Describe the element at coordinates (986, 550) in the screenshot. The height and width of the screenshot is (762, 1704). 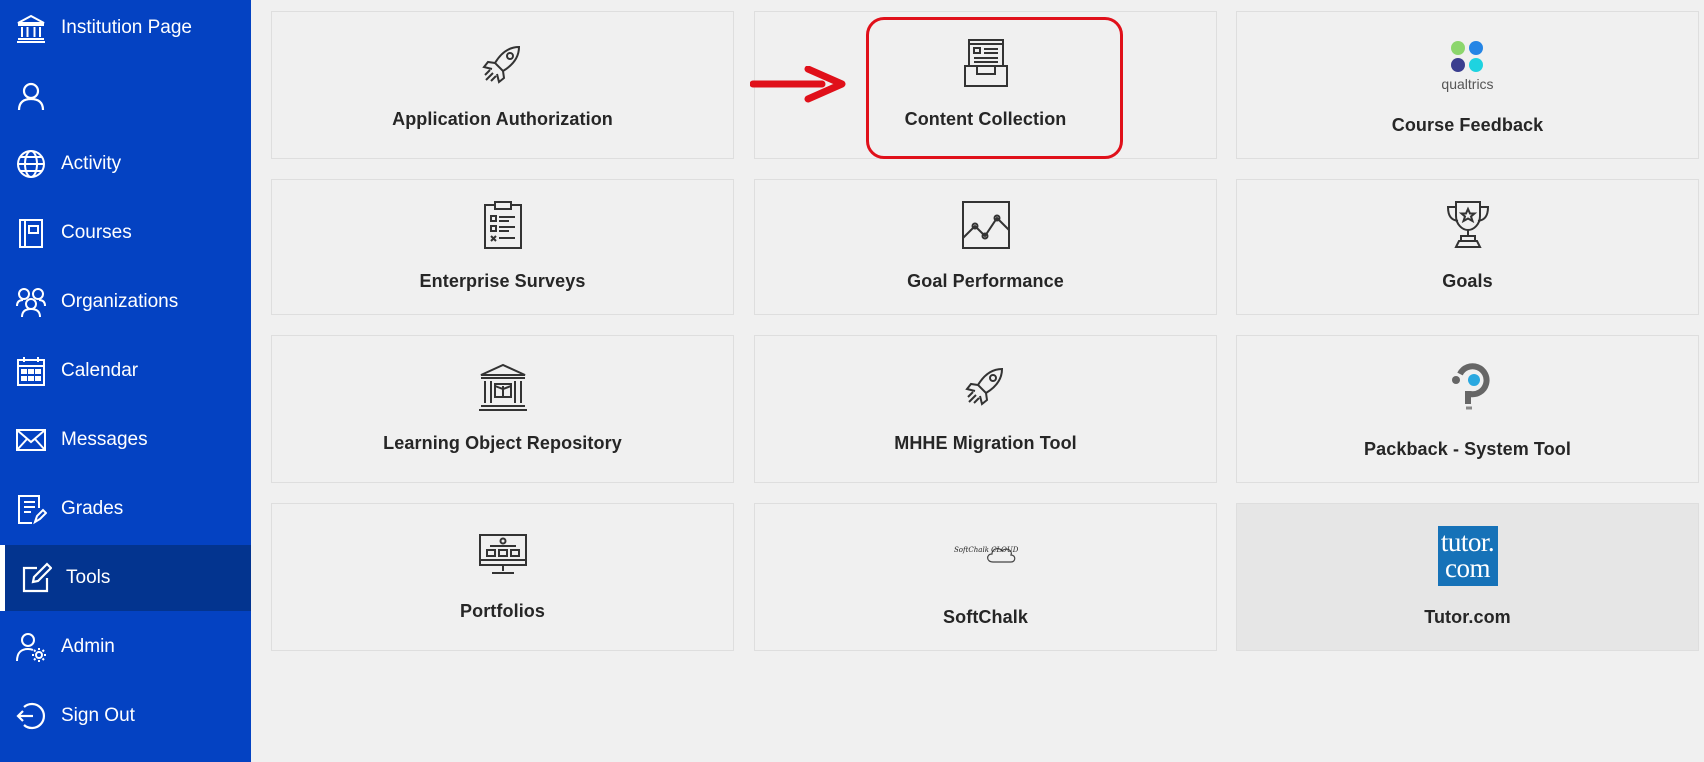
I see `softchalk-logo-text: SoftChalk CLOUD` at that location.